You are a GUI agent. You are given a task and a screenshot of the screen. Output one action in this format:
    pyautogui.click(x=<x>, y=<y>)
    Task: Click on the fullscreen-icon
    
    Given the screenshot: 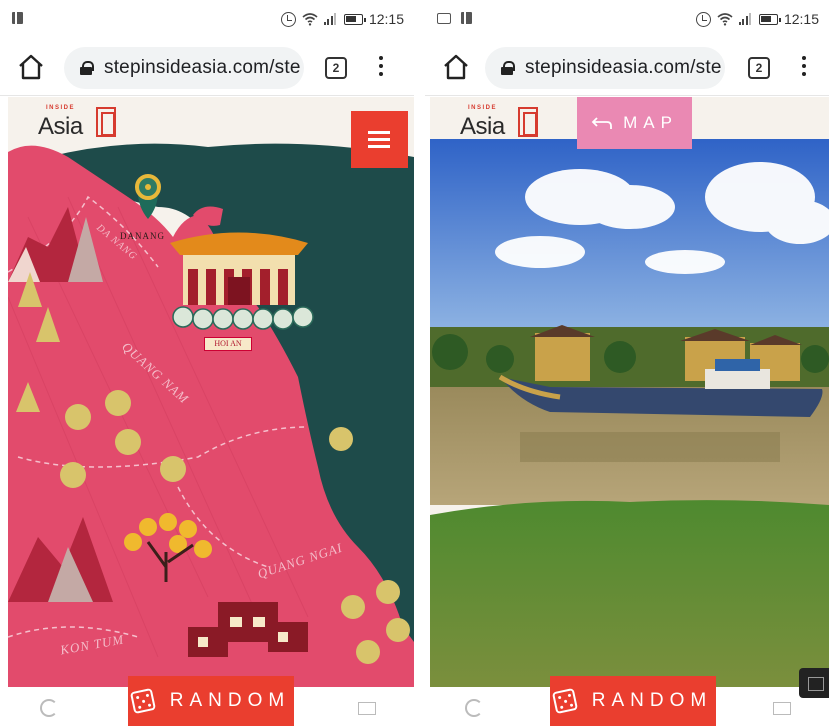 What is the action you would take?
    pyautogui.click(x=814, y=683)
    